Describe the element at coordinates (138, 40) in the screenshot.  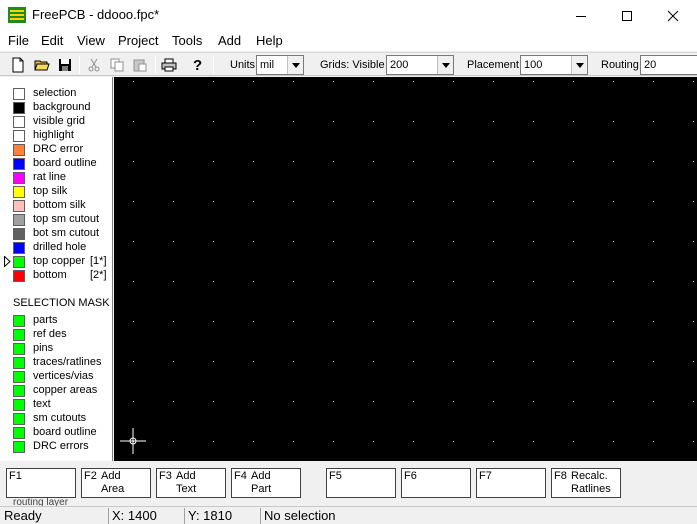
I see `menu-project: Project` at that location.